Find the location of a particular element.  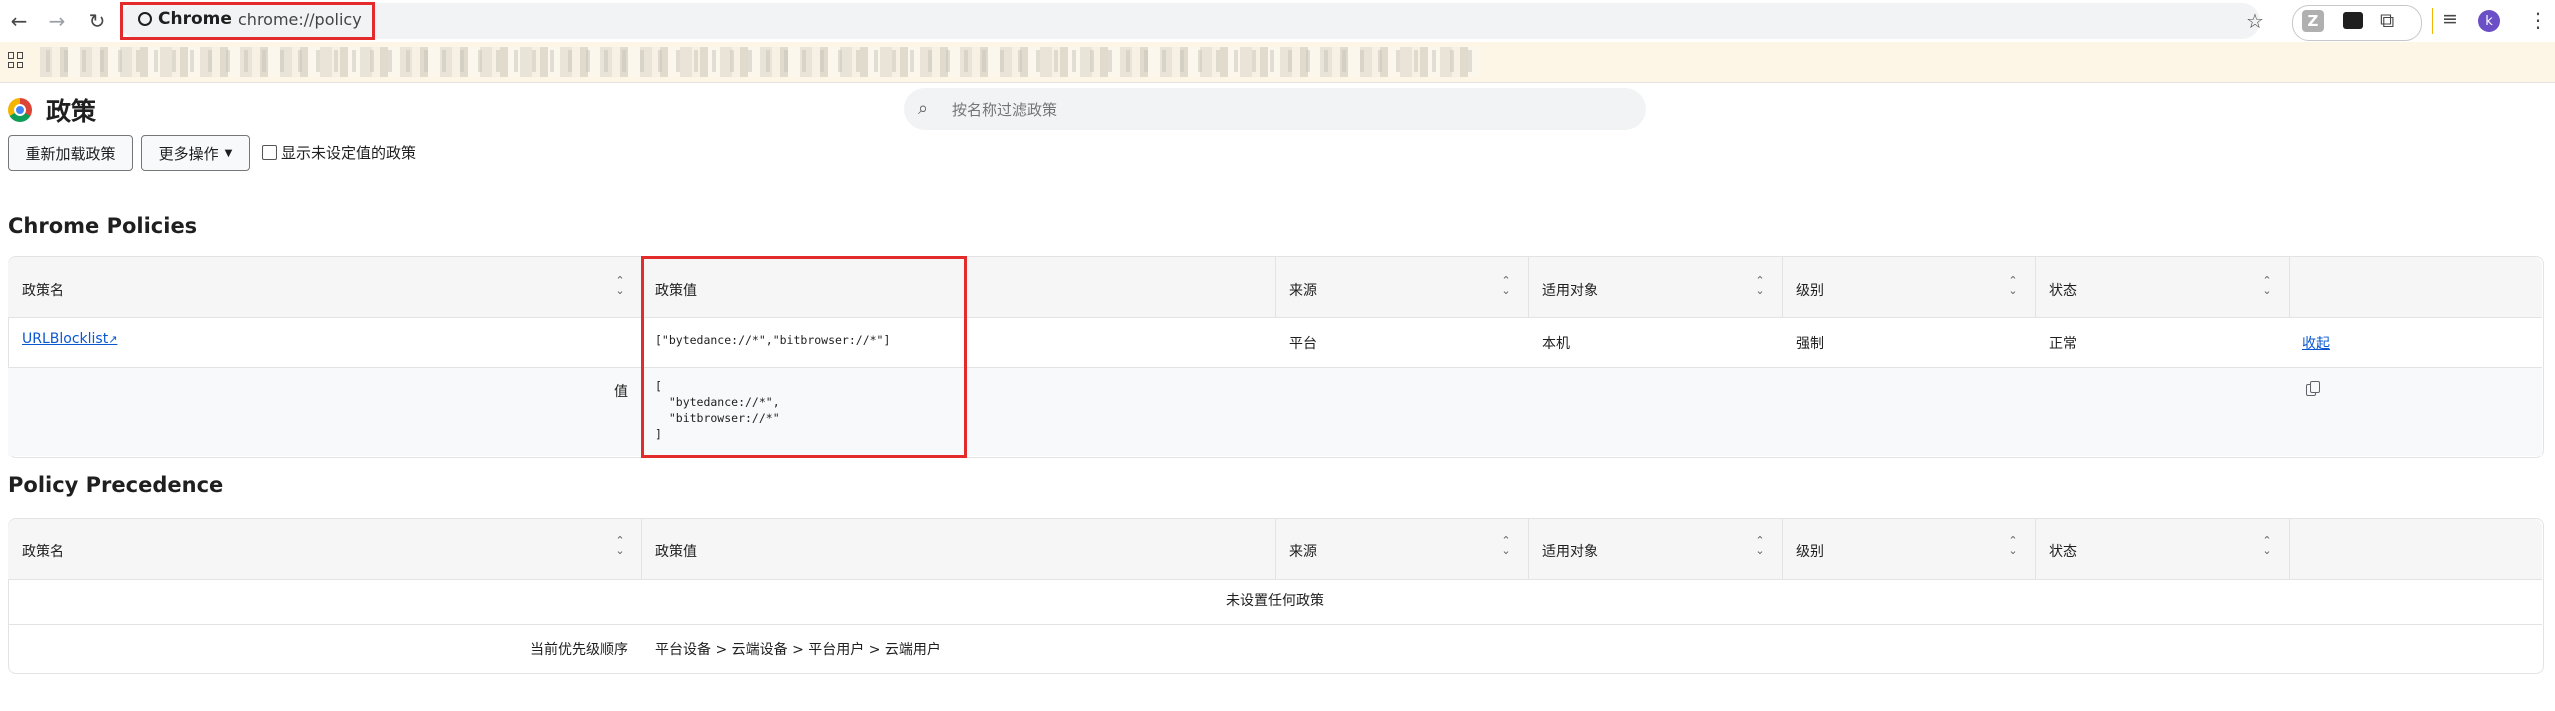

toolbar-divider is located at coordinates (2432, 21).